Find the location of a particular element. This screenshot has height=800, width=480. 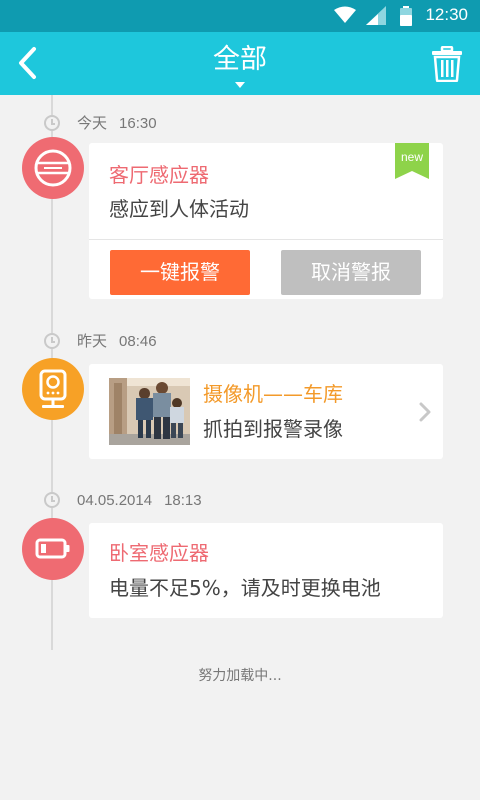

chevron-right-icon is located at coordinates (425, 412).